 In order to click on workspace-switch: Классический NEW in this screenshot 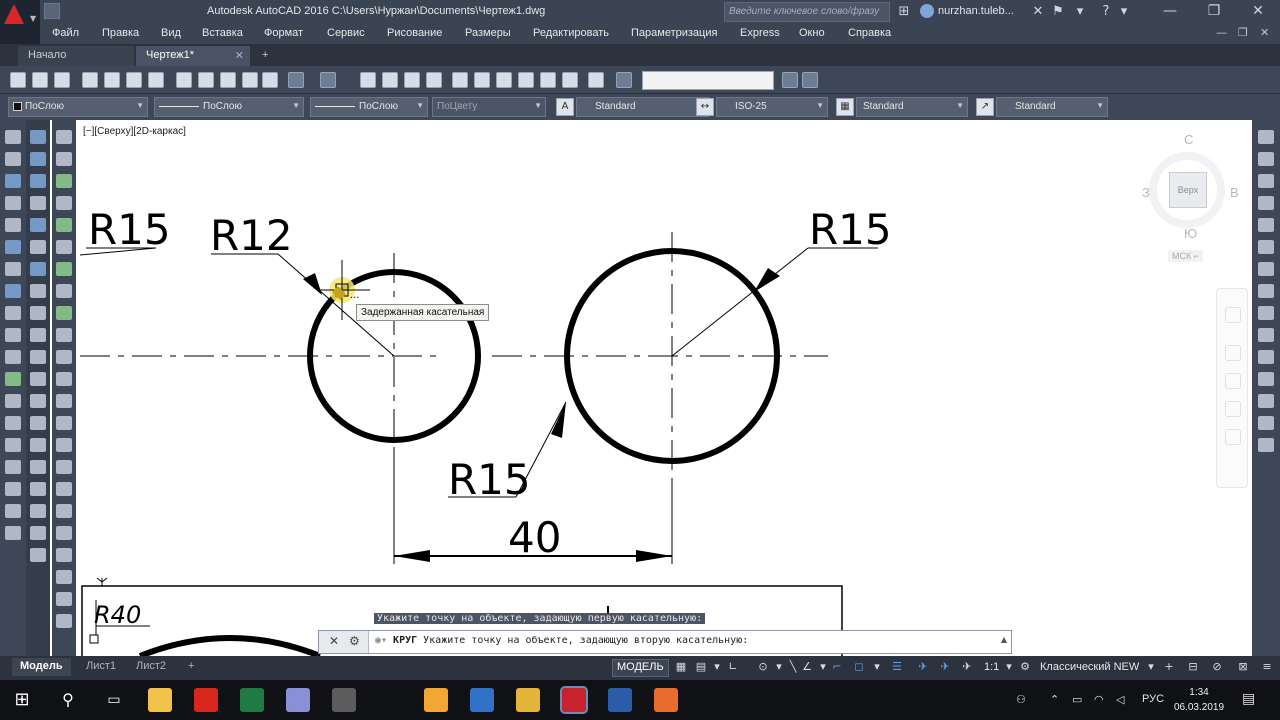, I will do `click(1089, 667)`.